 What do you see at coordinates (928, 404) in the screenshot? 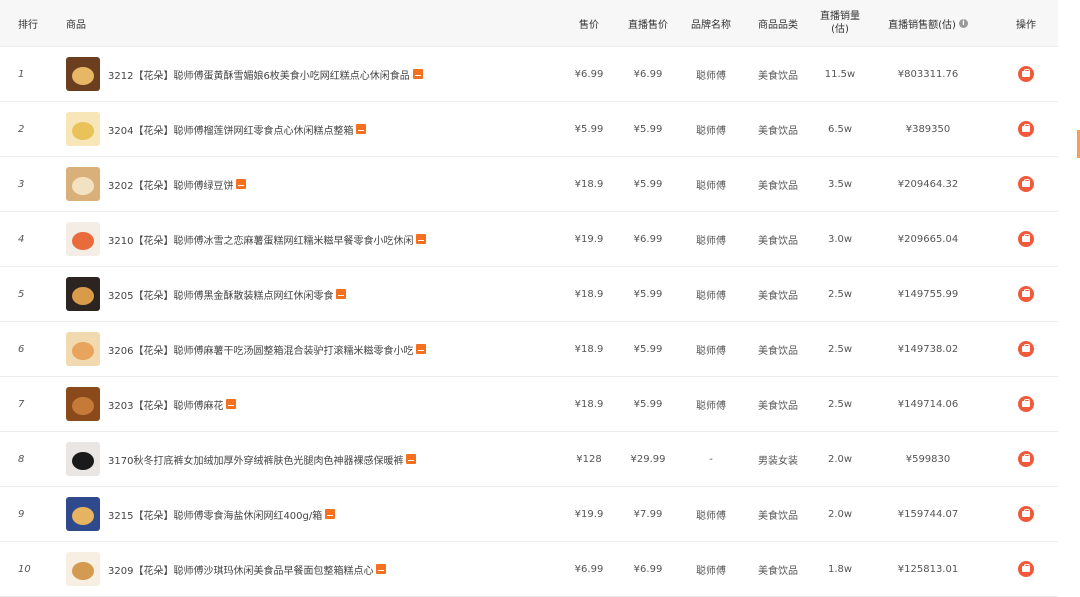
I see `live-amount: ¥149714.06` at bounding box center [928, 404].